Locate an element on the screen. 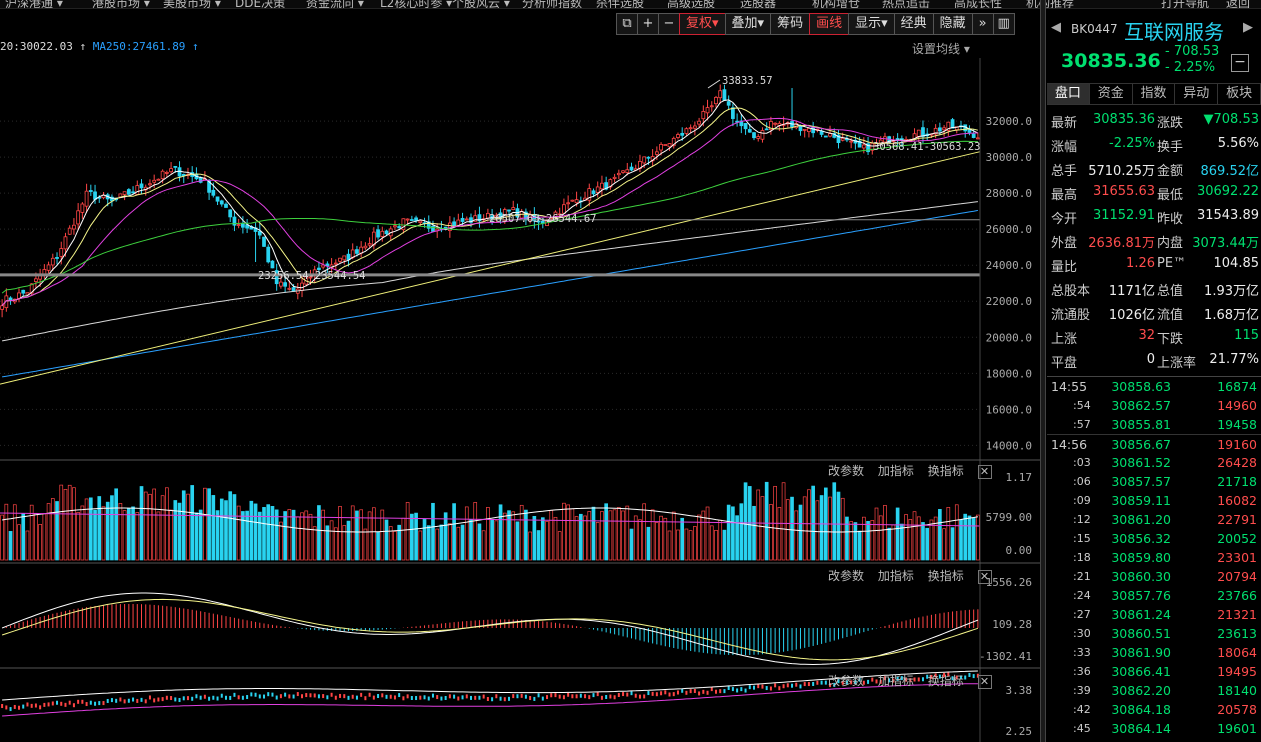 The image size is (1261, 742). top-menu-item: 热点追击 is located at coordinates (906, 4).